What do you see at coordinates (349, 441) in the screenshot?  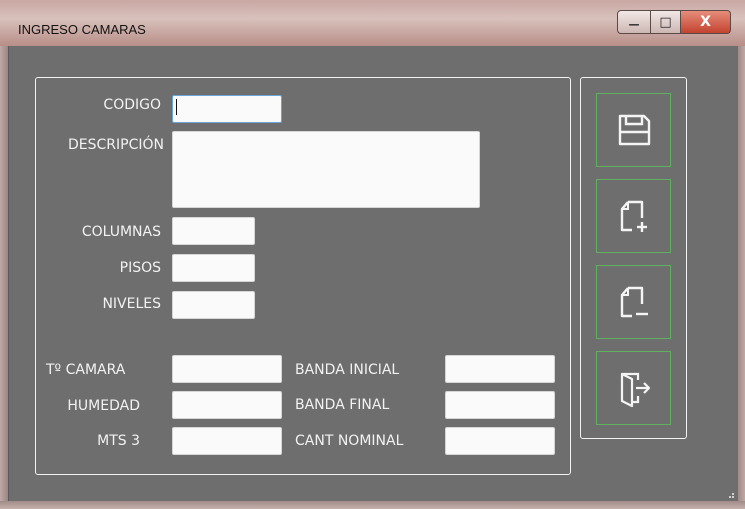 I see `cant-nominal-label: CANT NOMINAL` at bounding box center [349, 441].